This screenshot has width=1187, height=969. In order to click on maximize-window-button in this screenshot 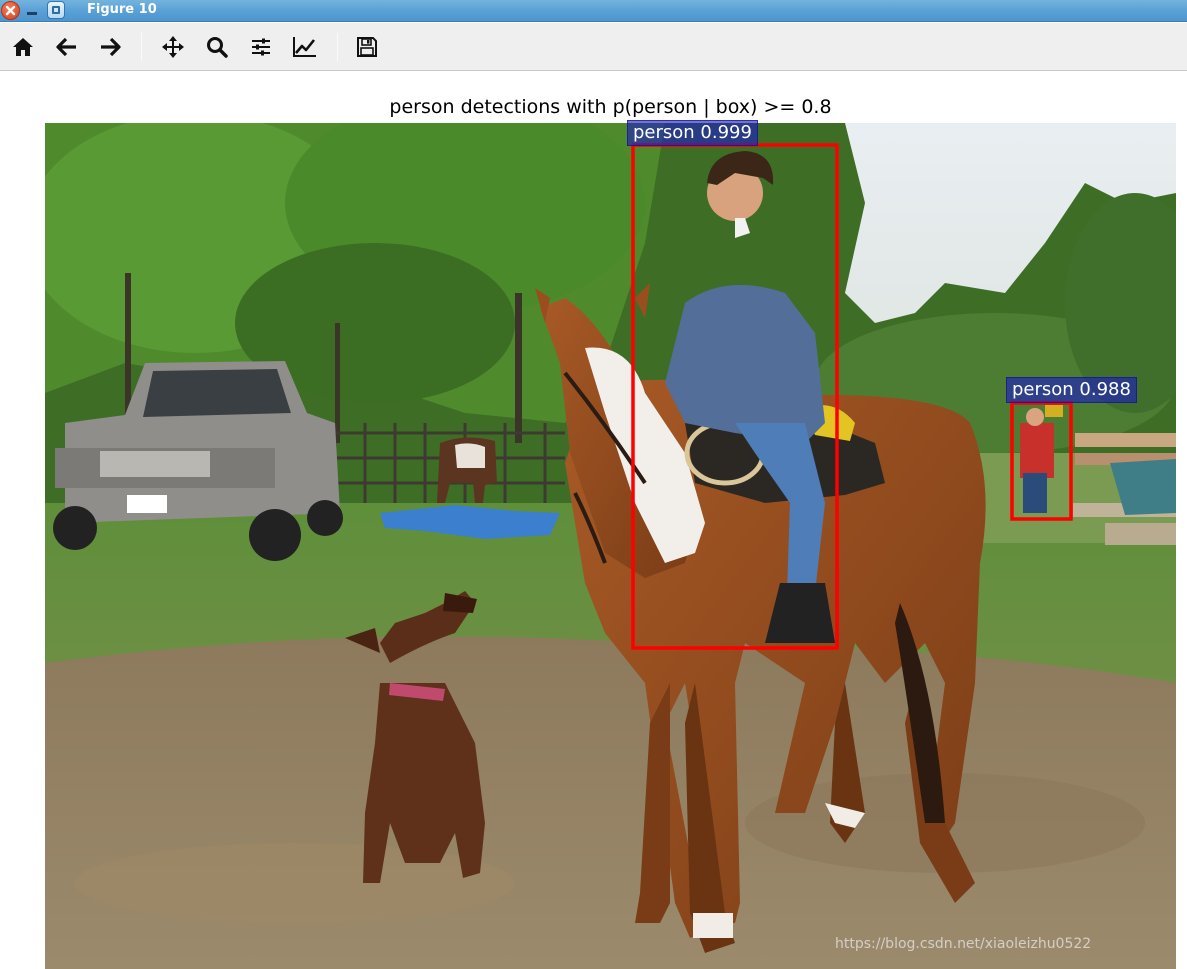, I will do `click(56, 10)`.